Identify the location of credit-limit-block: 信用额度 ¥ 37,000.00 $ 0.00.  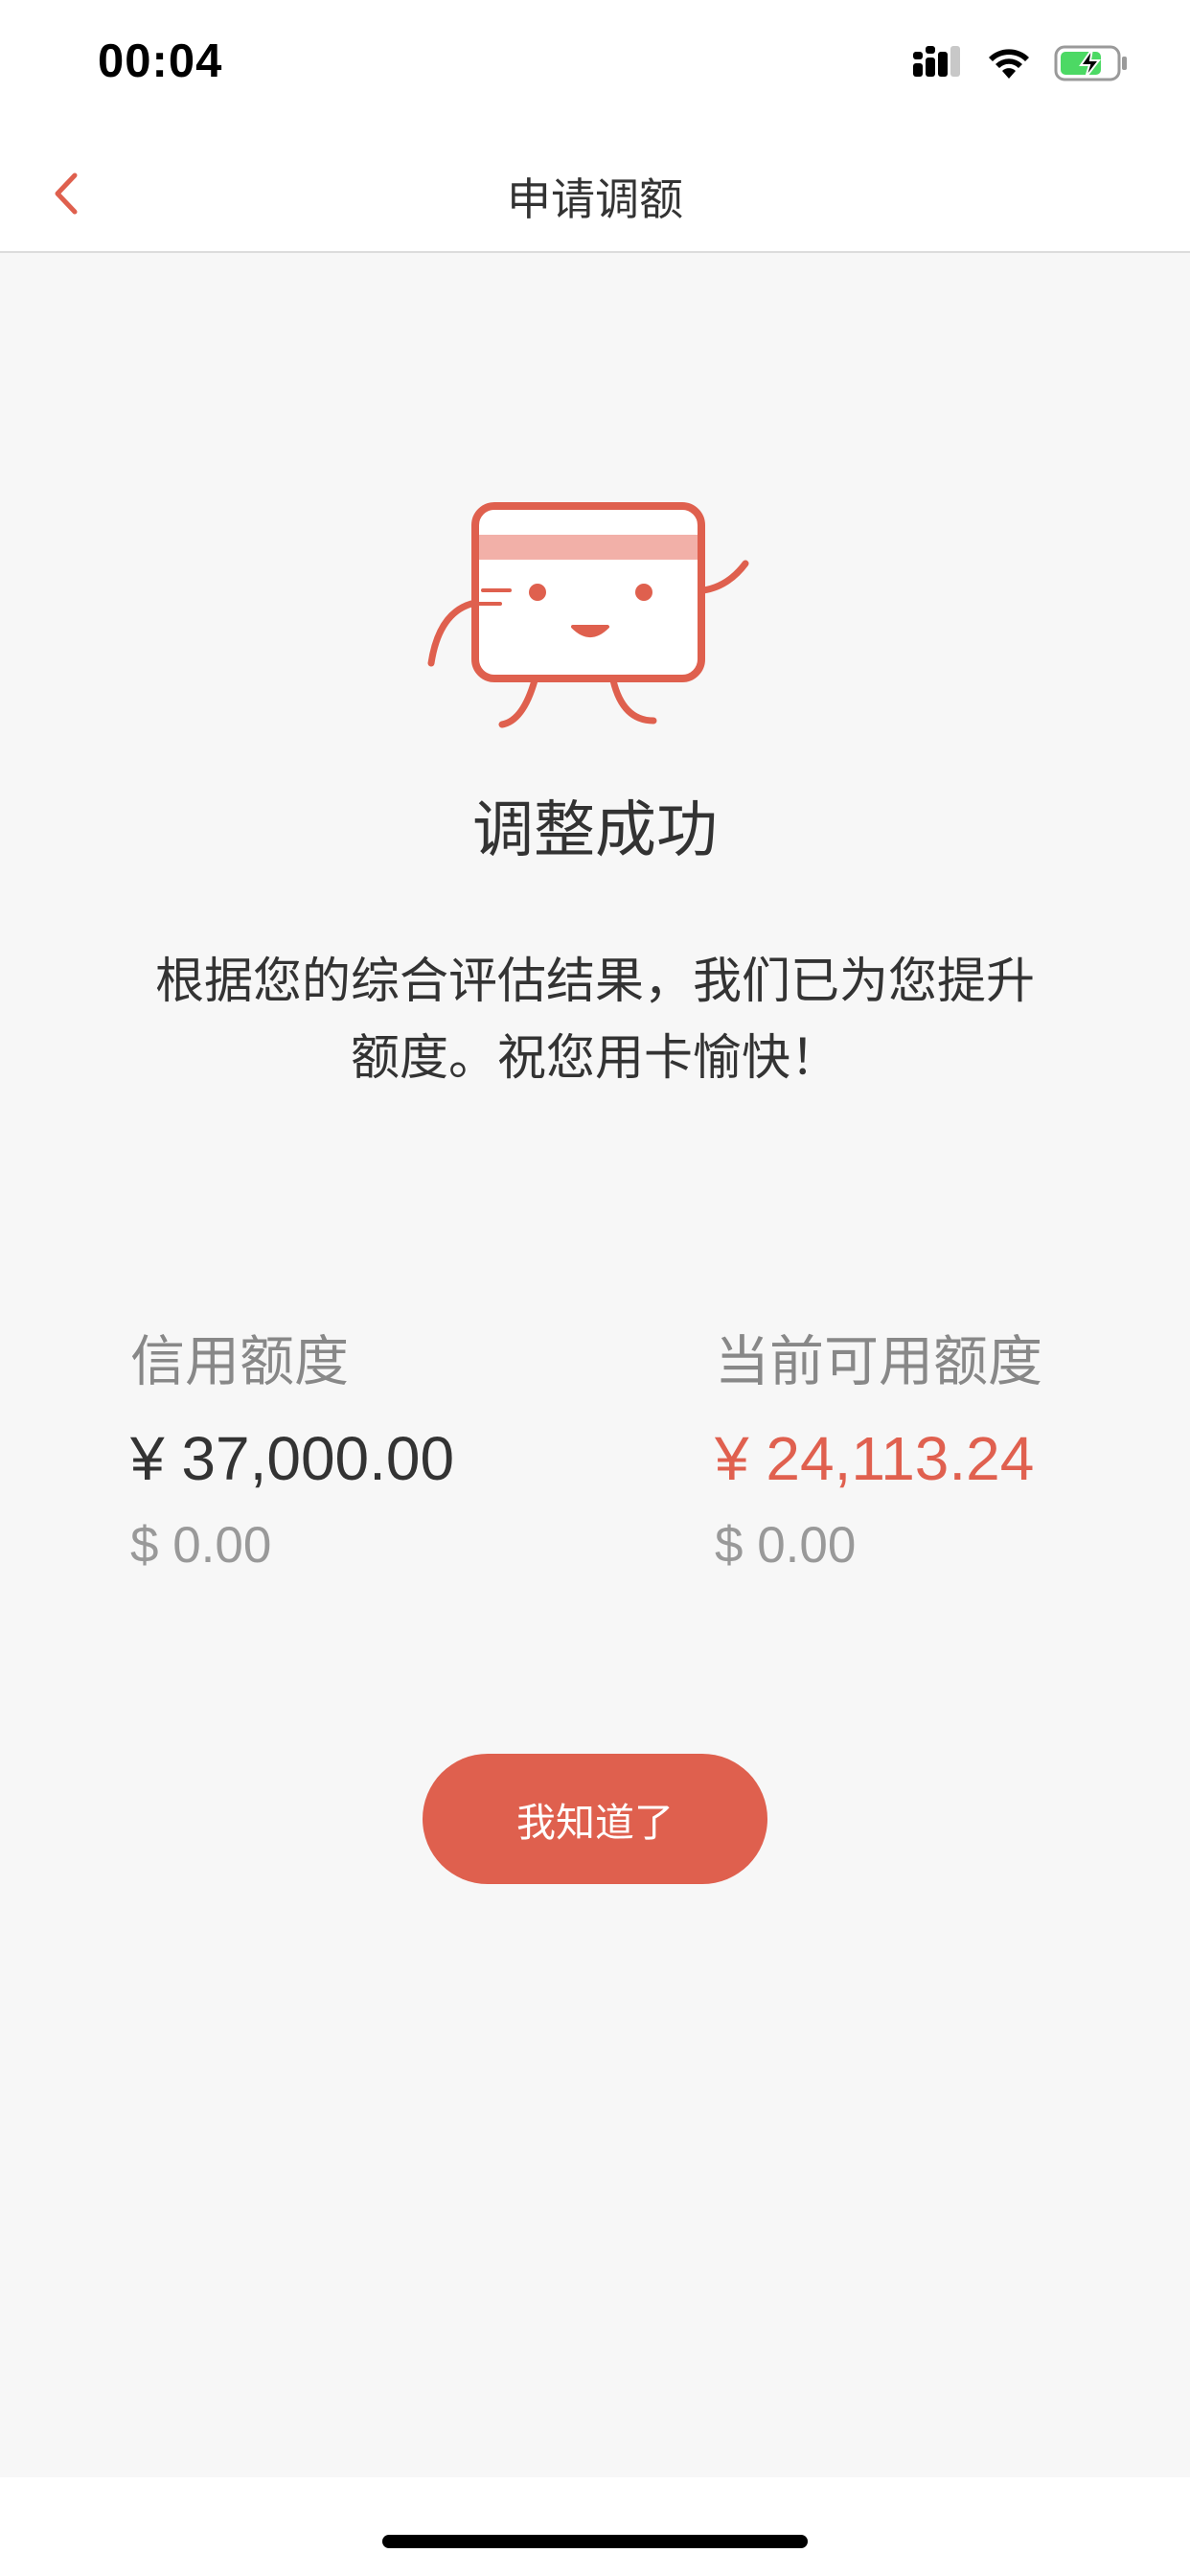
(292, 1454).